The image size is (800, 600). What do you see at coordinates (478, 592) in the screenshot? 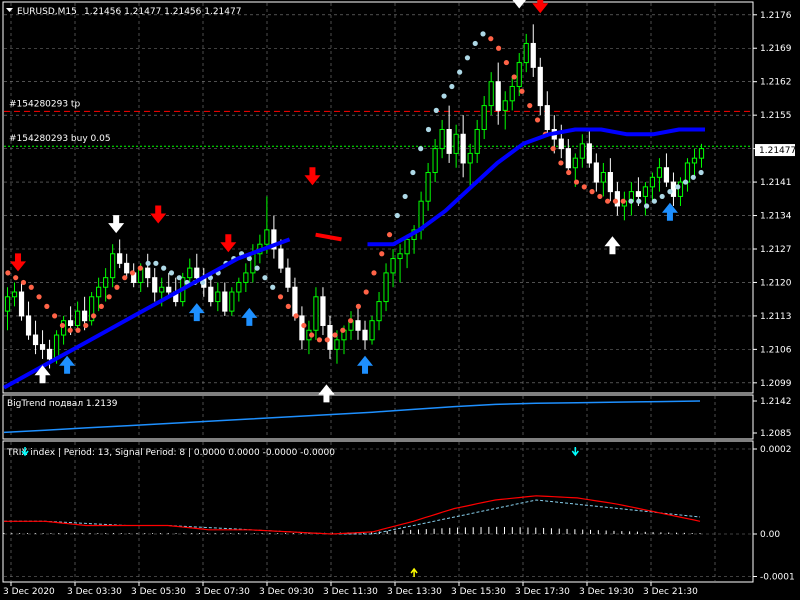
I see `time-tick-label: 3 Dec 15:30` at bounding box center [478, 592].